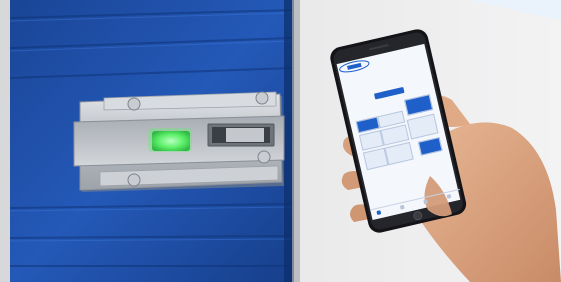 The image size is (561, 282). I want to click on smart-lock, so click(179, 141).